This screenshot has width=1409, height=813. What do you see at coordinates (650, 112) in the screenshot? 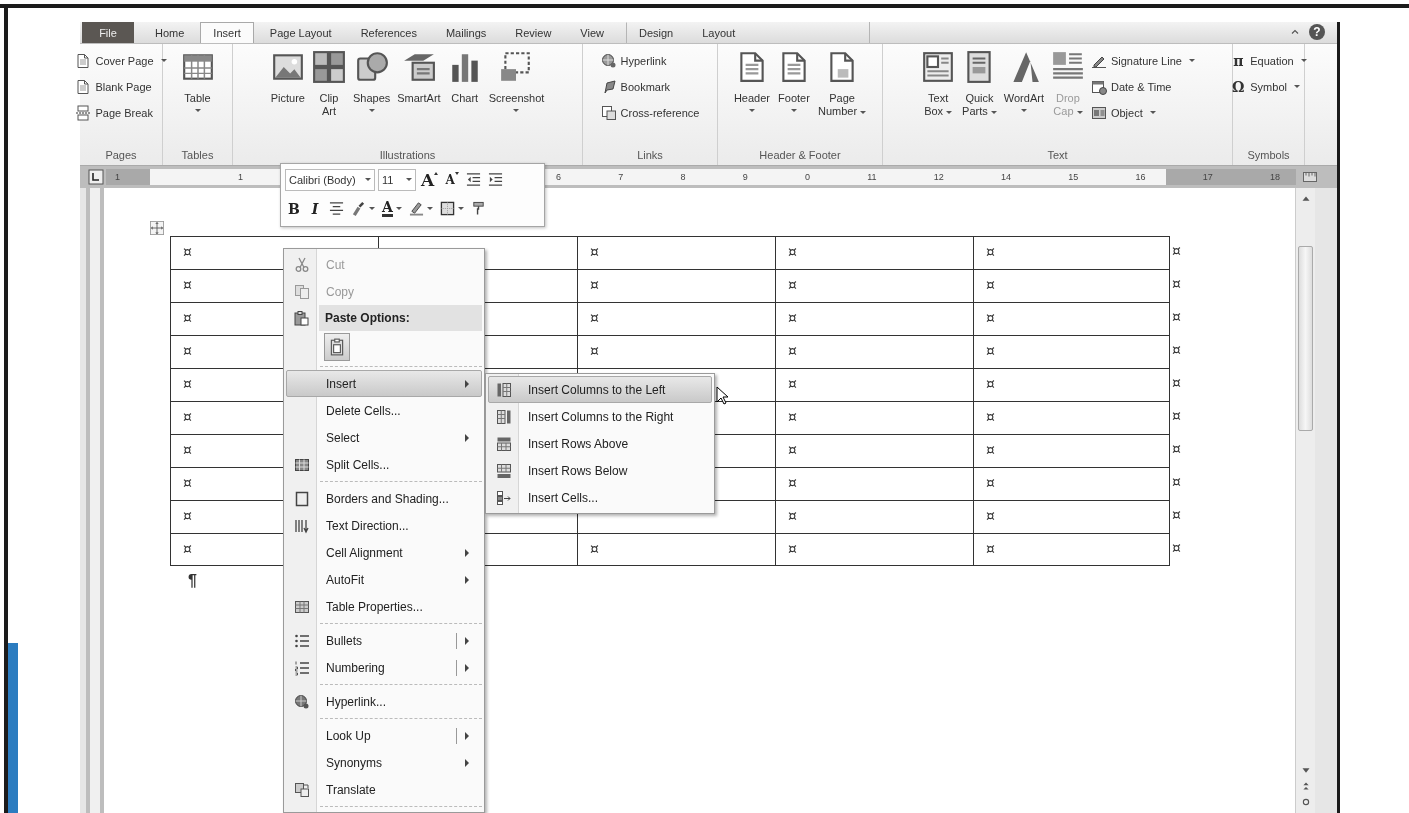
I see `ribbon-button: Cross-reference` at bounding box center [650, 112].